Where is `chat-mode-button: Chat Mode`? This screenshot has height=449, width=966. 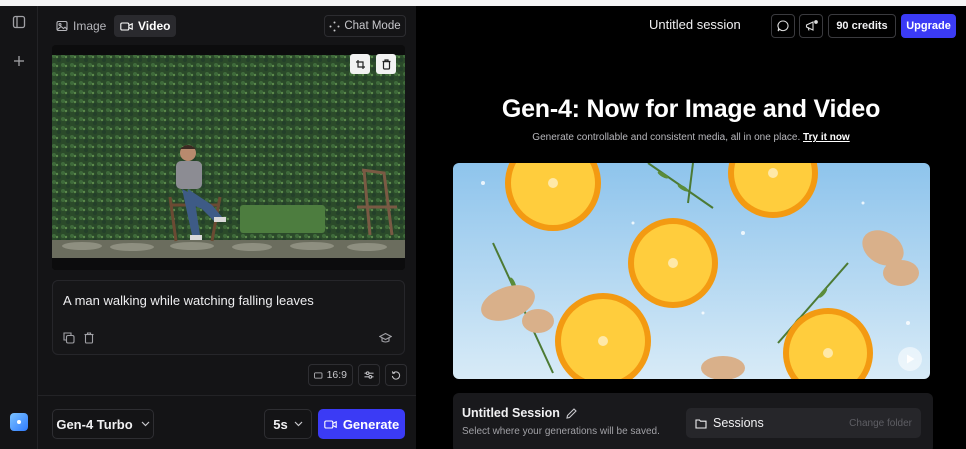 chat-mode-button: Chat Mode is located at coordinates (365, 26).